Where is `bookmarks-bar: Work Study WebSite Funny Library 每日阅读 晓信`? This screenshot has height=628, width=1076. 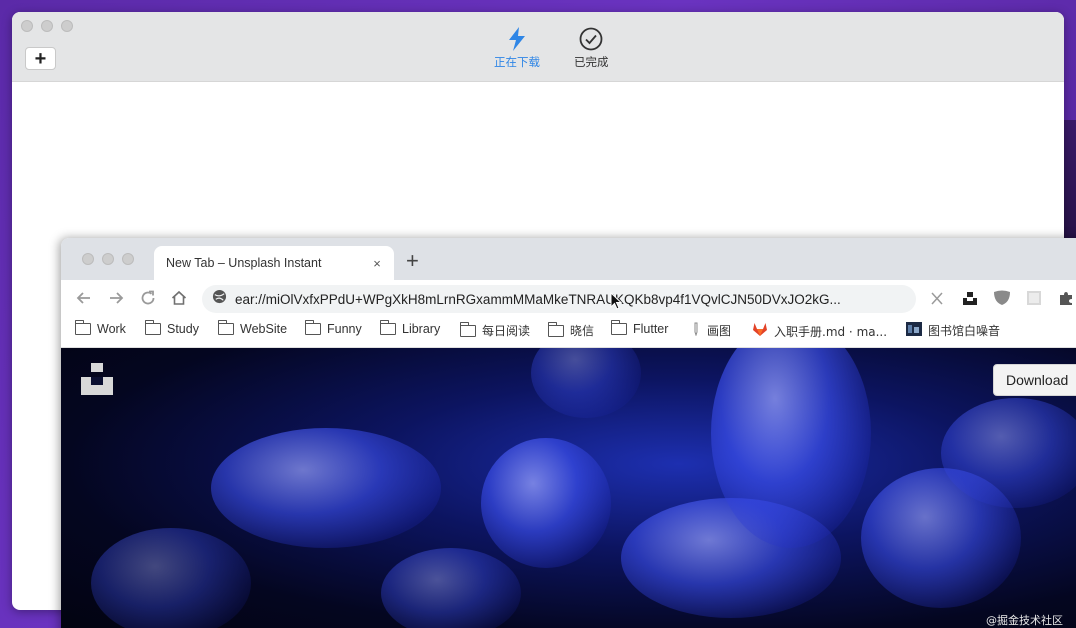 bookmarks-bar: Work Study WebSite Funny Library 每日阅读 晓信 is located at coordinates (568, 332).